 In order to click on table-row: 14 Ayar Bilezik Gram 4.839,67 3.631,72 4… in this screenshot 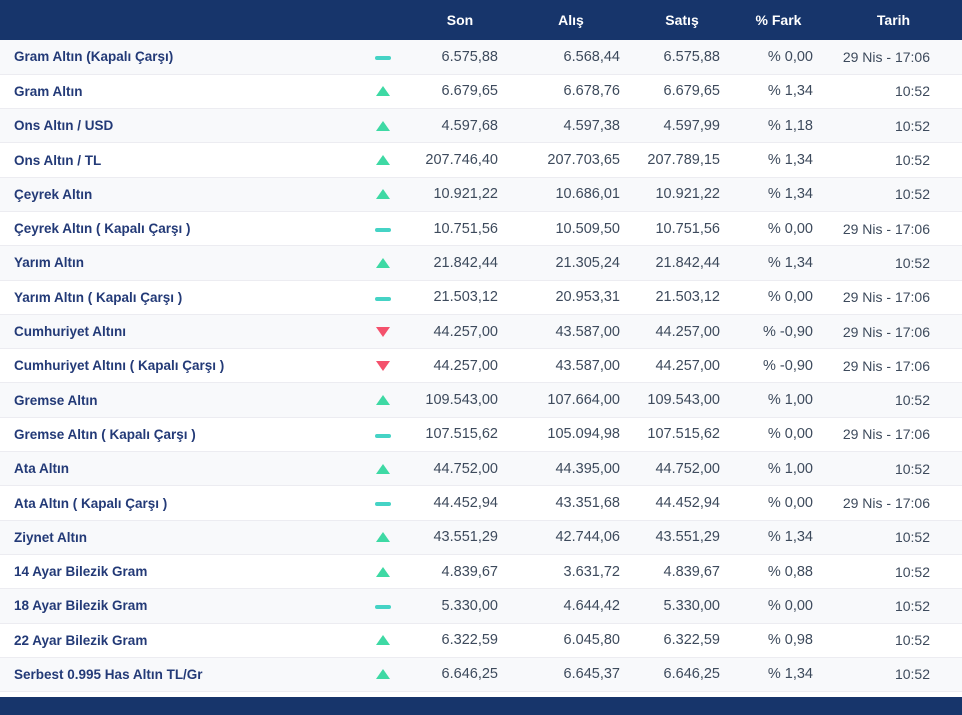, I will do `click(481, 571)`.